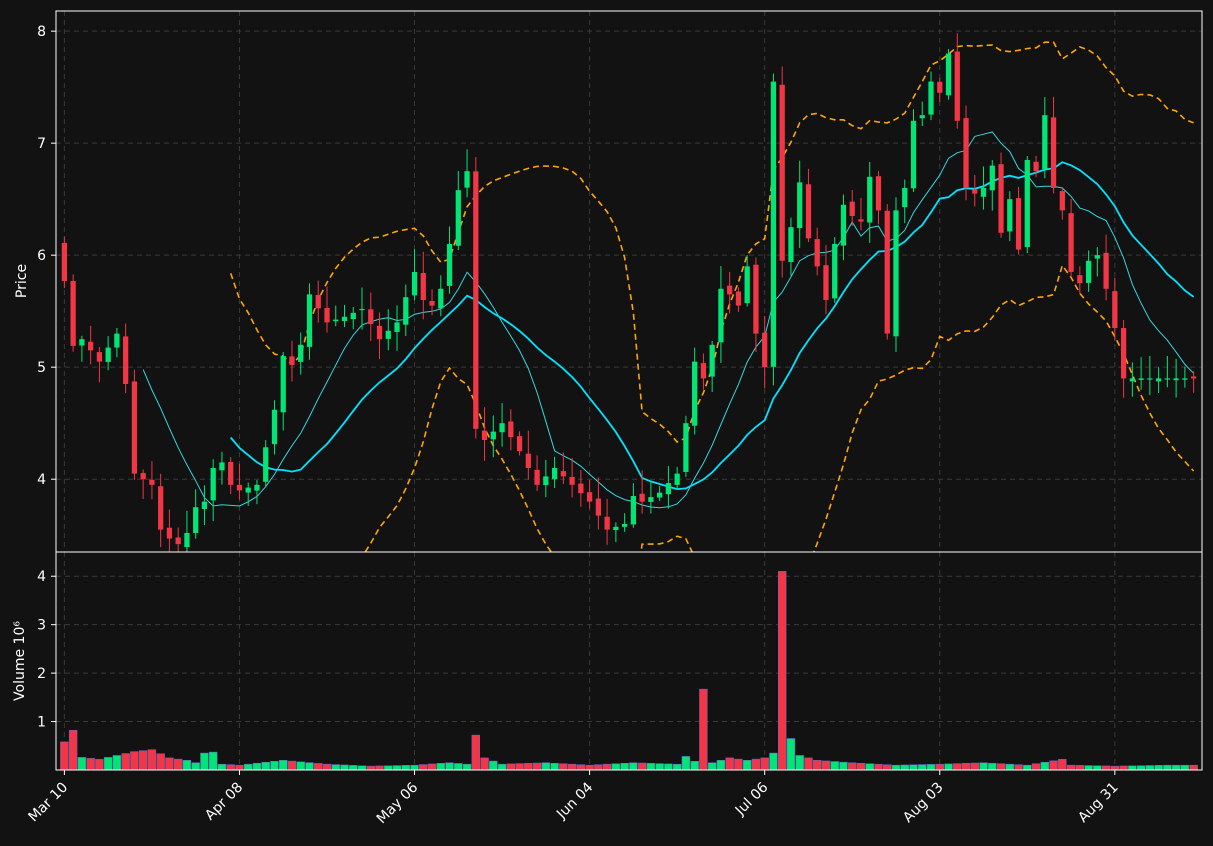 The width and height of the screenshot is (1213, 846). What do you see at coordinates (41, 256) in the screenshot?
I see `price-tick-label: 6` at bounding box center [41, 256].